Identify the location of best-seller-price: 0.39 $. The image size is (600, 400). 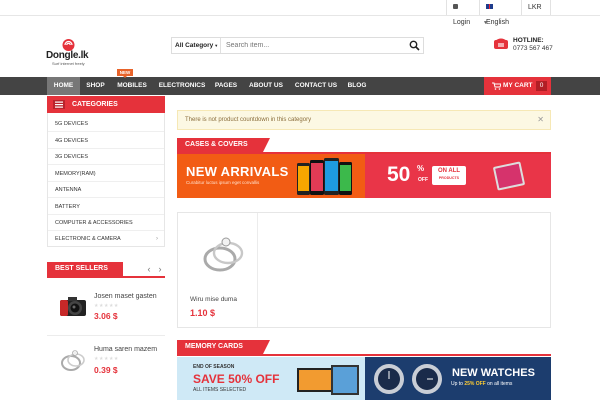
(106, 370).